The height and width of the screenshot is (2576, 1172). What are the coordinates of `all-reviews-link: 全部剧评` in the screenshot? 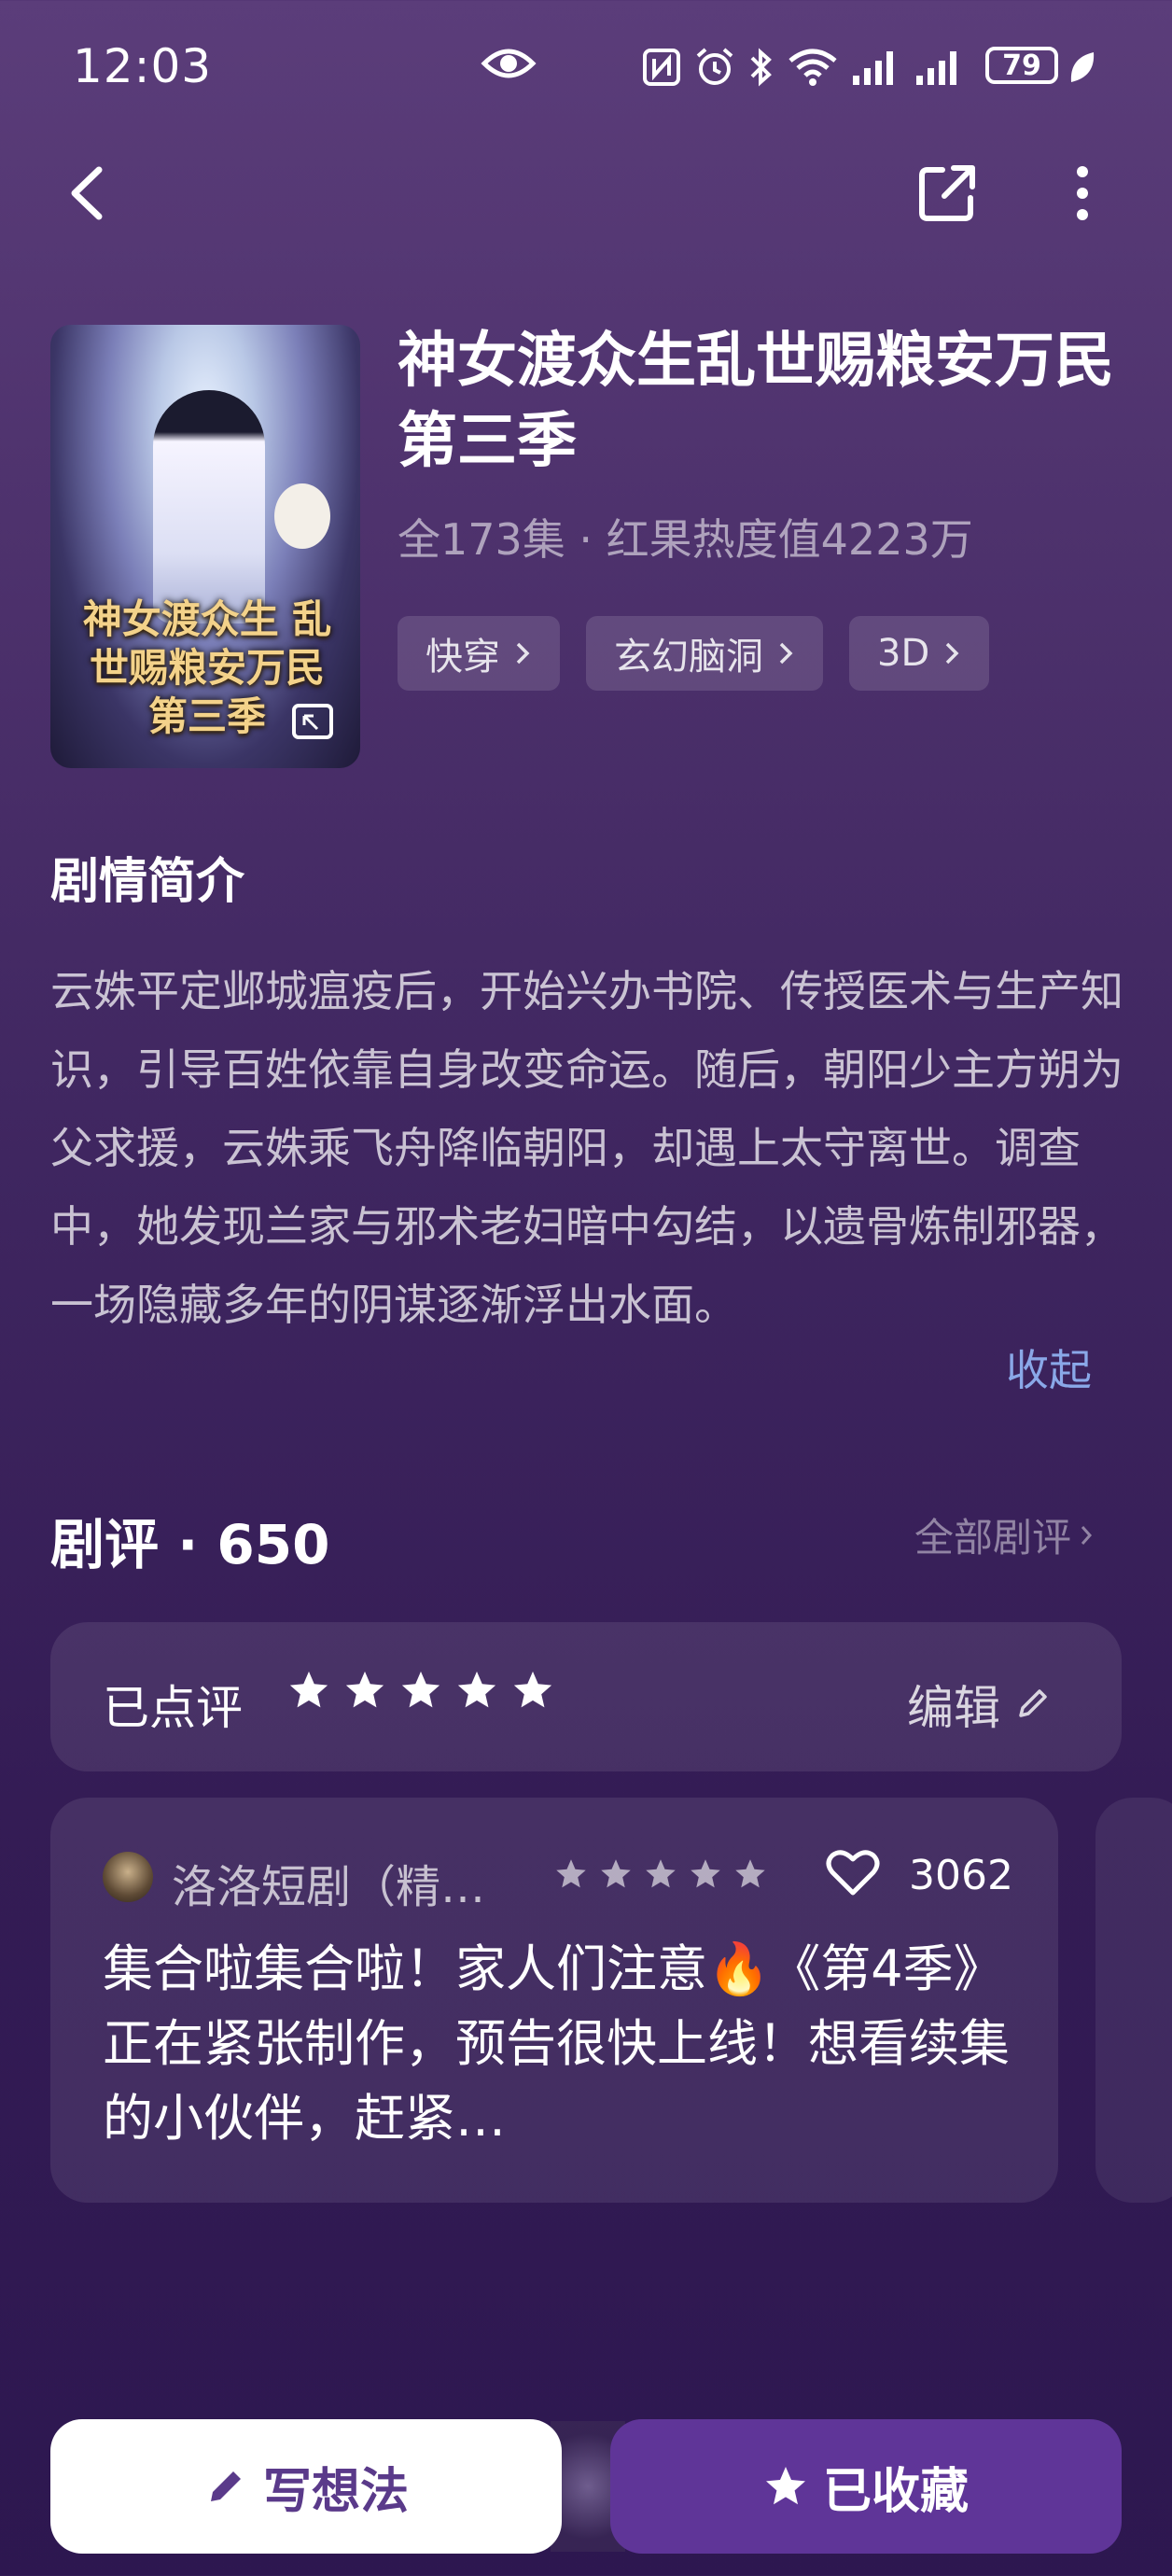 It's located at (1004, 1534).